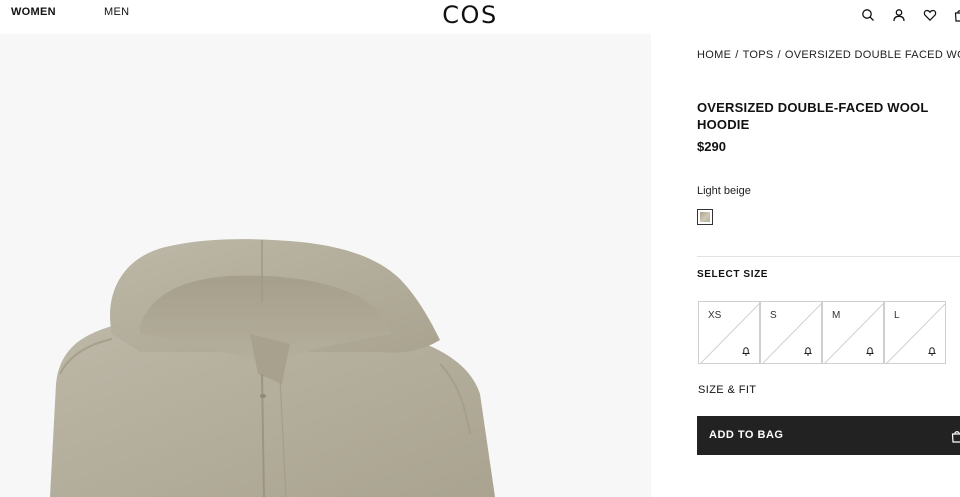  I want to click on size-and-fit-link: SIZE & FIT, so click(727, 390).